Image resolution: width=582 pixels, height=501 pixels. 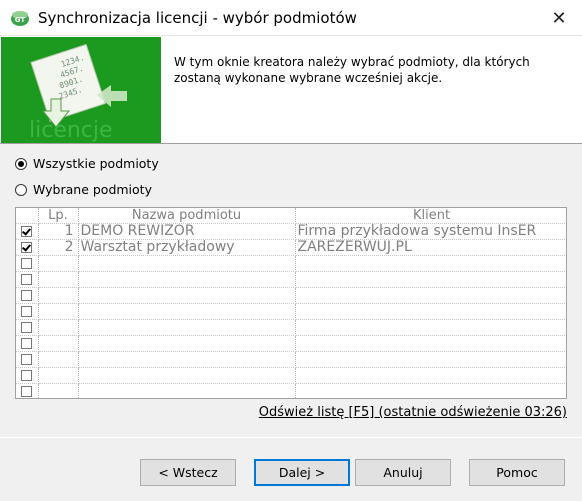 I want to click on radio-all-indicator, so click(x=21, y=163).